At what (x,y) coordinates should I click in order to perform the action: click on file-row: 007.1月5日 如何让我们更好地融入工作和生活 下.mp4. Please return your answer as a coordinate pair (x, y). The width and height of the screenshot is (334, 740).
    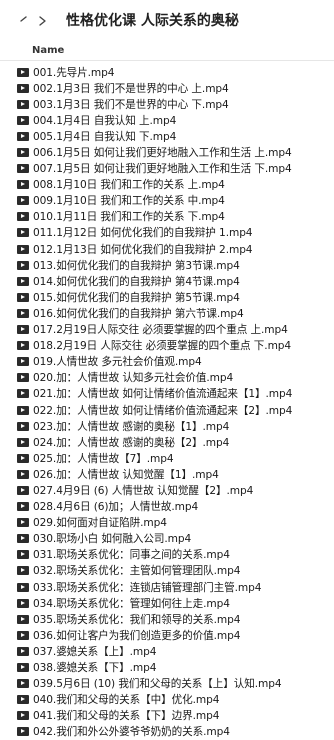
    Looking at the image, I should click on (167, 169).